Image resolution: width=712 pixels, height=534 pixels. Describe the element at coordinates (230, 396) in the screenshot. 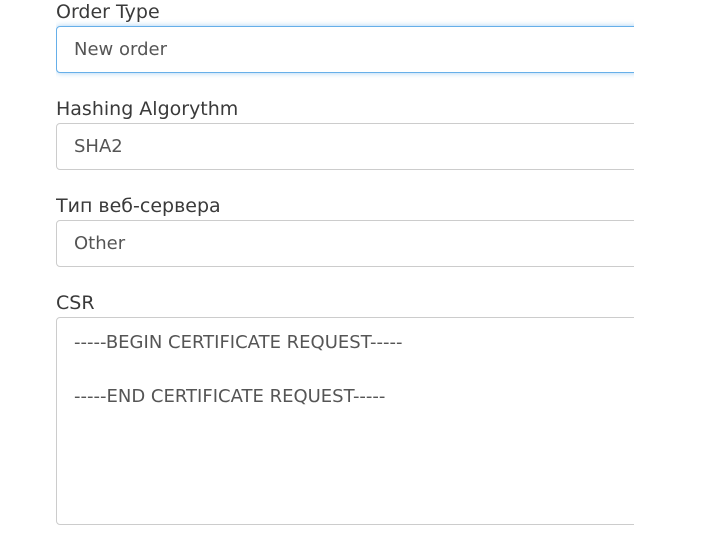

I see `csr-end-line: -----END CERTIFICATE REQUEST-----` at that location.